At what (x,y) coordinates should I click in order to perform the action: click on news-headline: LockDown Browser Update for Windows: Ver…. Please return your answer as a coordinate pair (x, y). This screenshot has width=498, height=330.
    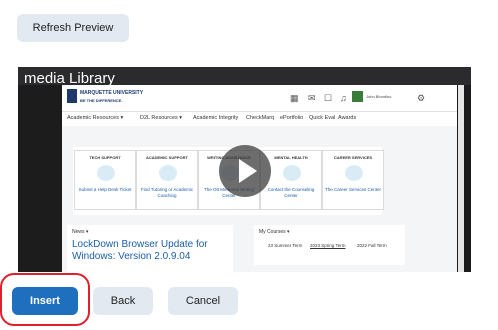
    Looking at the image, I should click on (140, 250).